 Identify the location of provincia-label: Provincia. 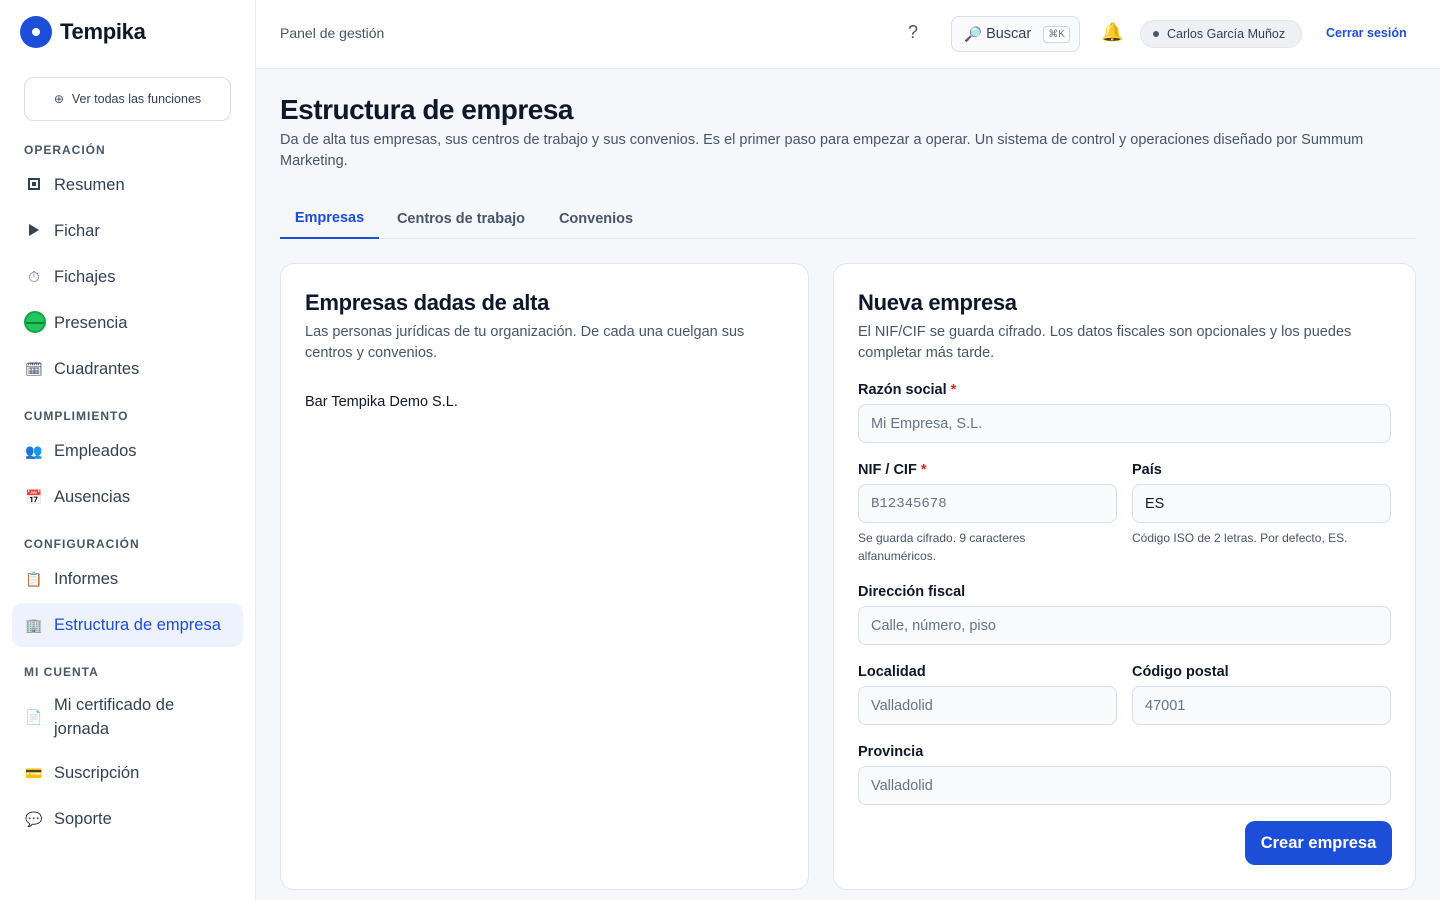
(891, 752).